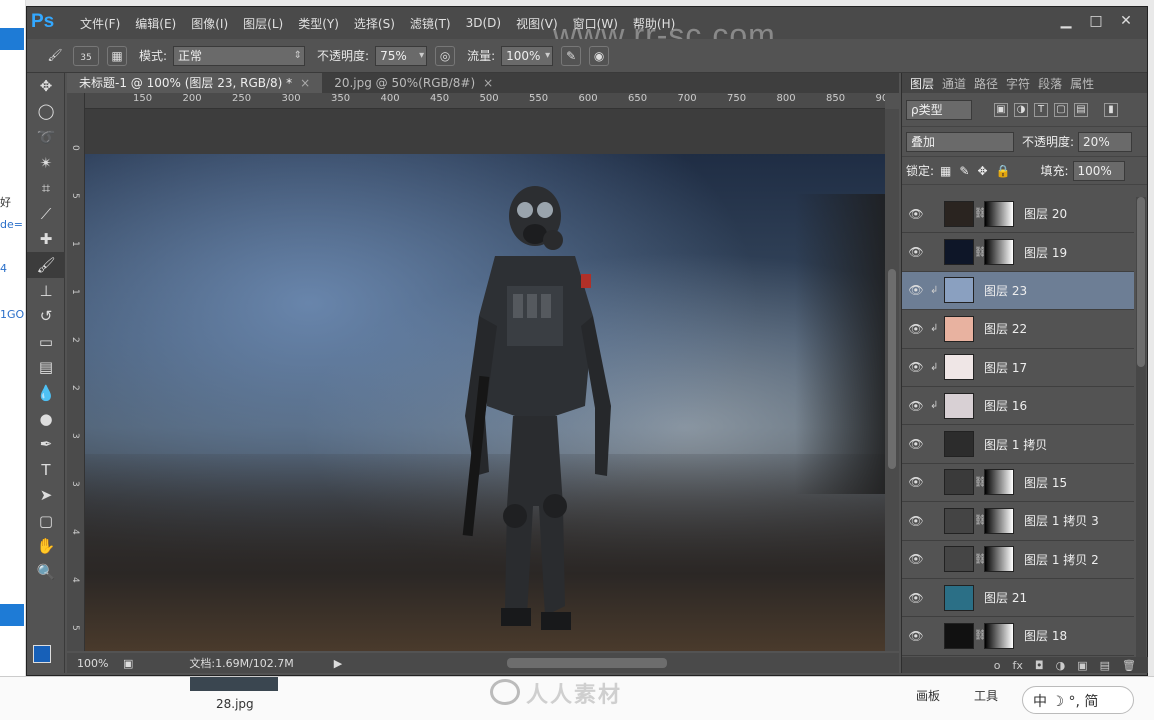 Image resolution: width=1154 pixels, height=720 pixels. I want to click on close-icon: ✕, so click(1126, 21).